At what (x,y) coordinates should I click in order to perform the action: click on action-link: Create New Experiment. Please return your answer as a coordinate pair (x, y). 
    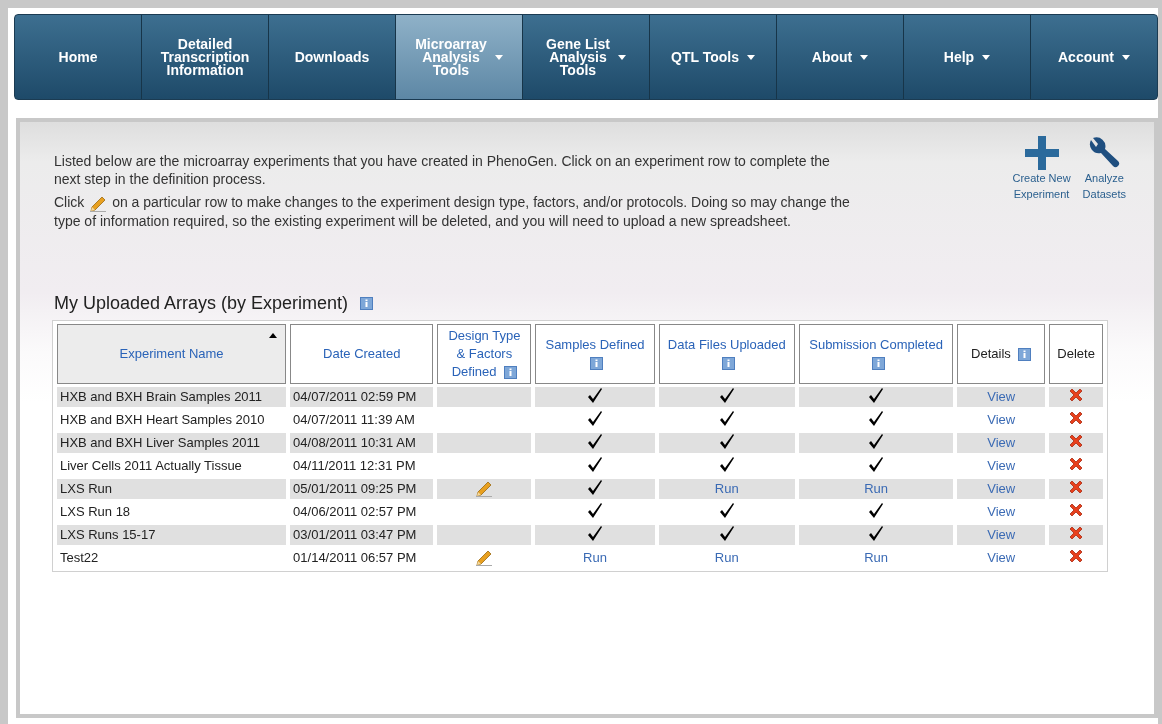
    Looking at the image, I should click on (1041, 185).